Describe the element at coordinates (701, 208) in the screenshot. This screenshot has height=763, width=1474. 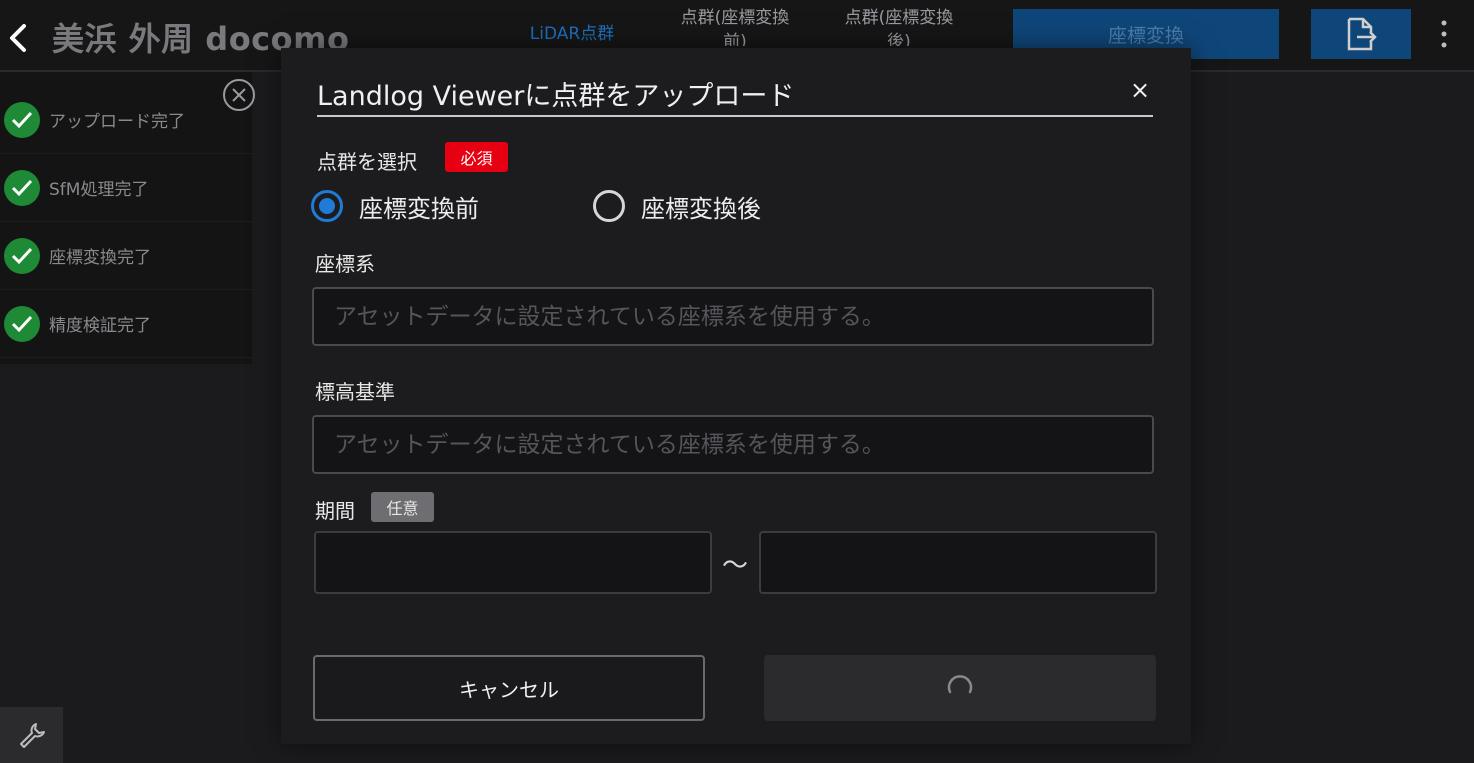
I see `radio-after-label: 座標変換後` at that location.